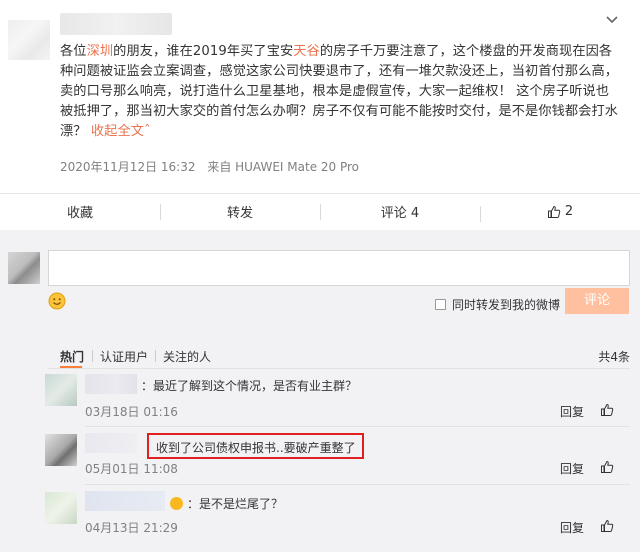 Image resolution: width=640 pixels, height=552 pixels. I want to click on comment-item: ：是不是烂尾了？ 04月13日 21:29 回复, so click(320, 518).